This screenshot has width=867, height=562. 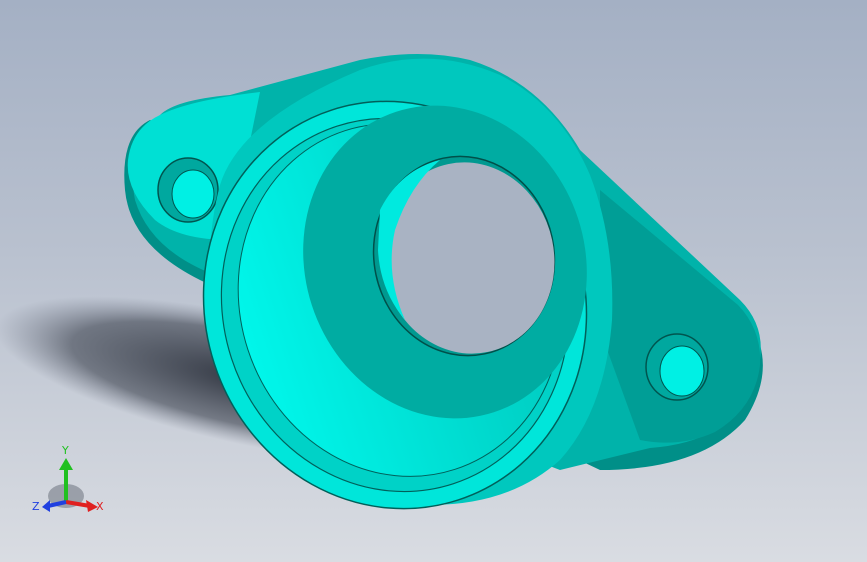 What do you see at coordinates (682, 371) in the screenshot?
I see `right-bolt-hole-inner` at bounding box center [682, 371].